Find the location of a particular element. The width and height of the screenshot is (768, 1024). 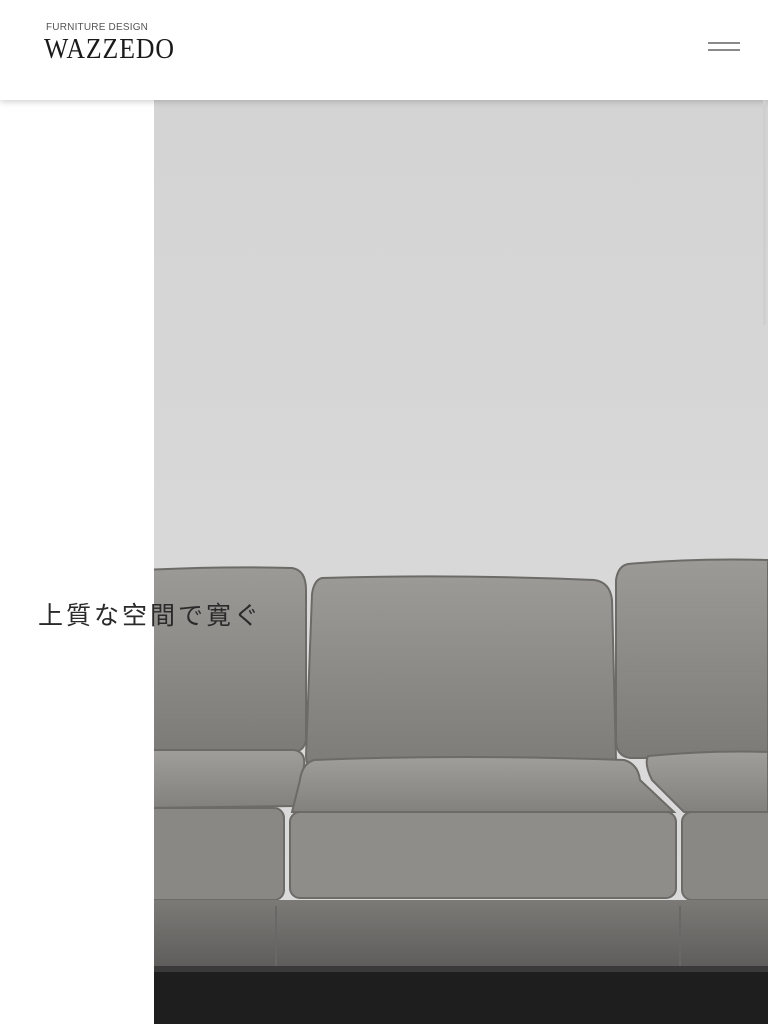

hamburger-line-bottom is located at coordinates (724, 50).